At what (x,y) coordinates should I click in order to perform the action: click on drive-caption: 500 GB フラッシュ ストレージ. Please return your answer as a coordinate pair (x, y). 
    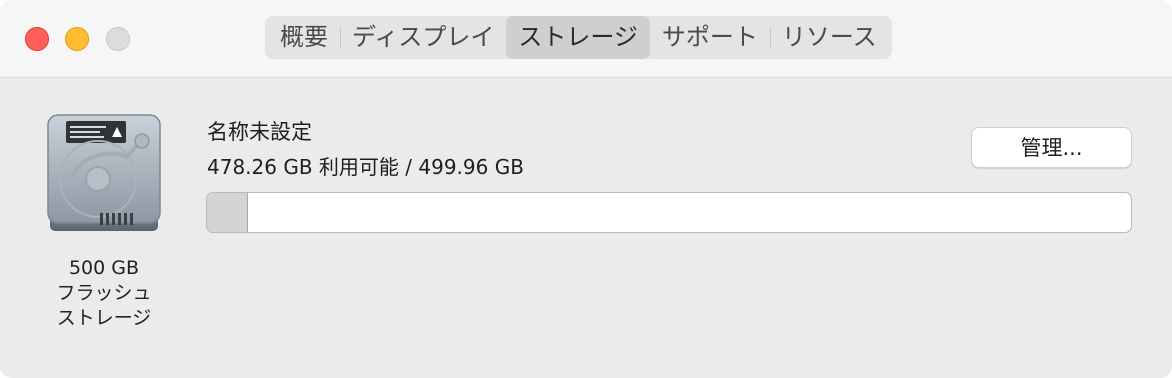
    Looking at the image, I should click on (104, 293).